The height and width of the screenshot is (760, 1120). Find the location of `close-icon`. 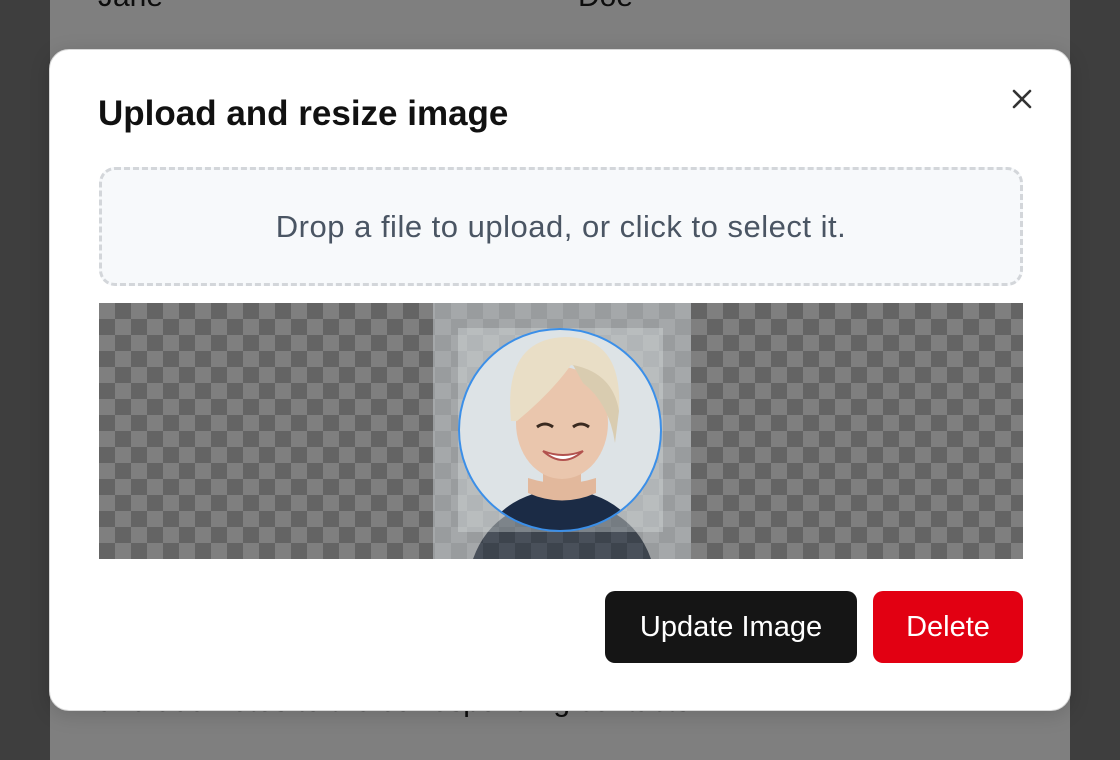

close-icon is located at coordinates (1022, 99).